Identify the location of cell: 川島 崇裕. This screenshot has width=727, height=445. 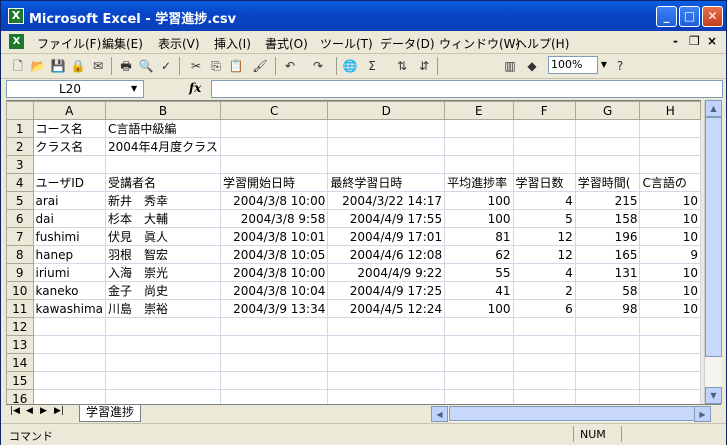
(163, 308).